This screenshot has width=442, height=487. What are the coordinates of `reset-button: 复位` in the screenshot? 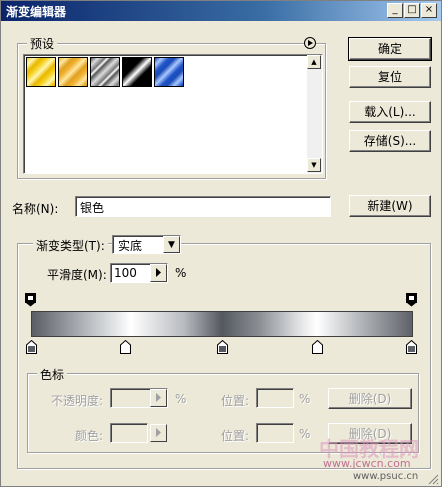 It's located at (390, 77).